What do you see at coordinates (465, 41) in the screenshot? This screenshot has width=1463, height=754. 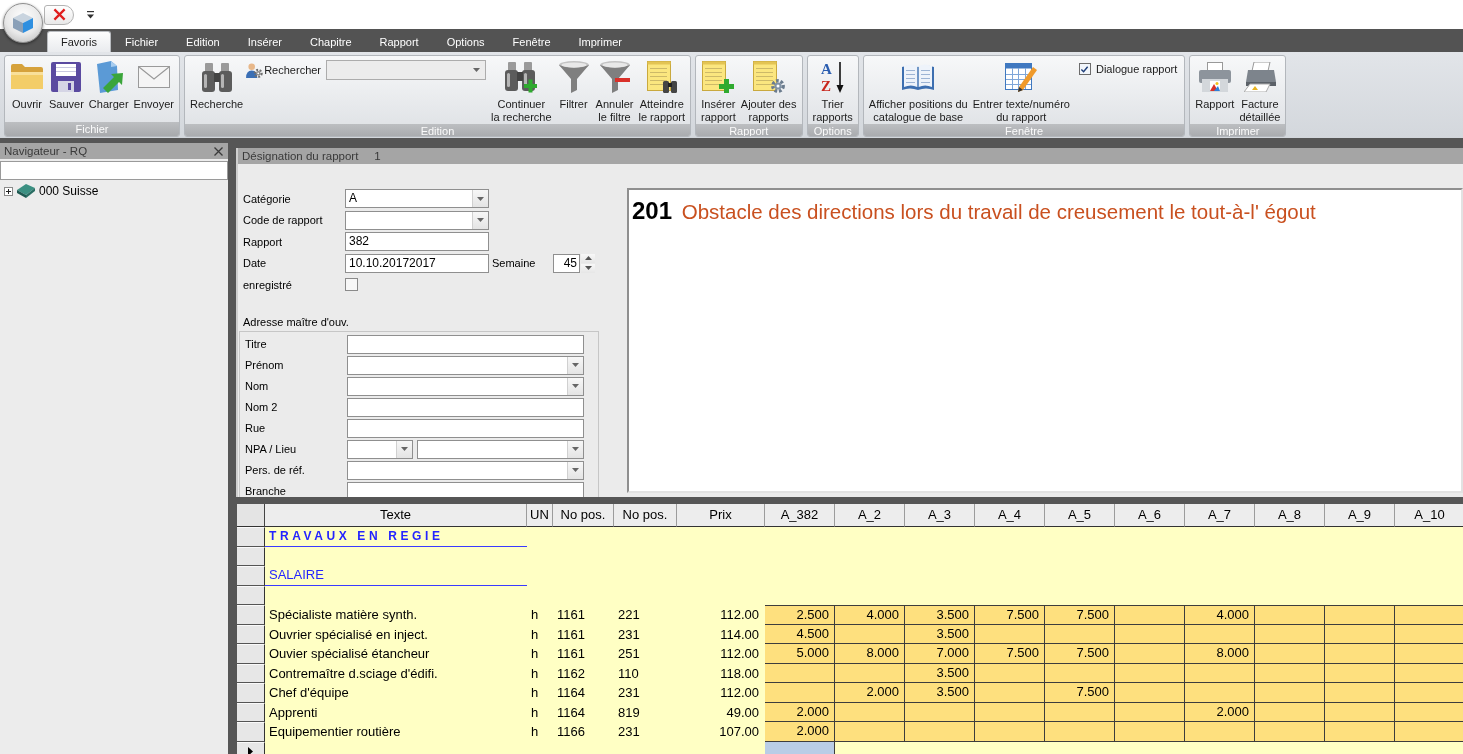 I see `ribbon-tab: Options` at bounding box center [465, 41].